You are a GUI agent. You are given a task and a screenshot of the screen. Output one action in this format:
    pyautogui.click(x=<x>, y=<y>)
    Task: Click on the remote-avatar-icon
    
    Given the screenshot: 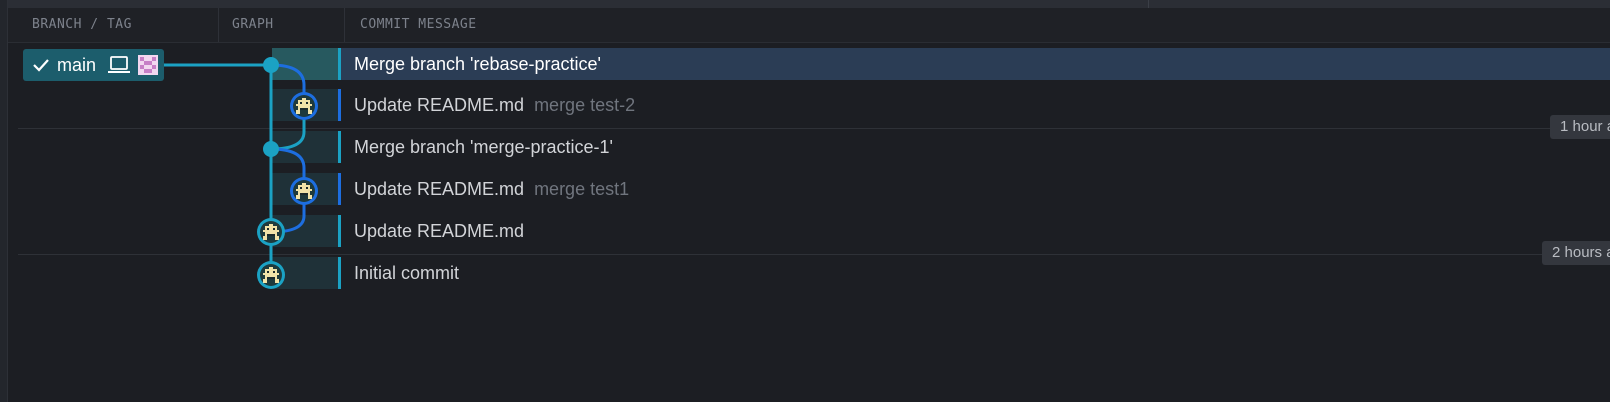 What is the action you would take?
    pyautogui.click(x=148, y=65)
    